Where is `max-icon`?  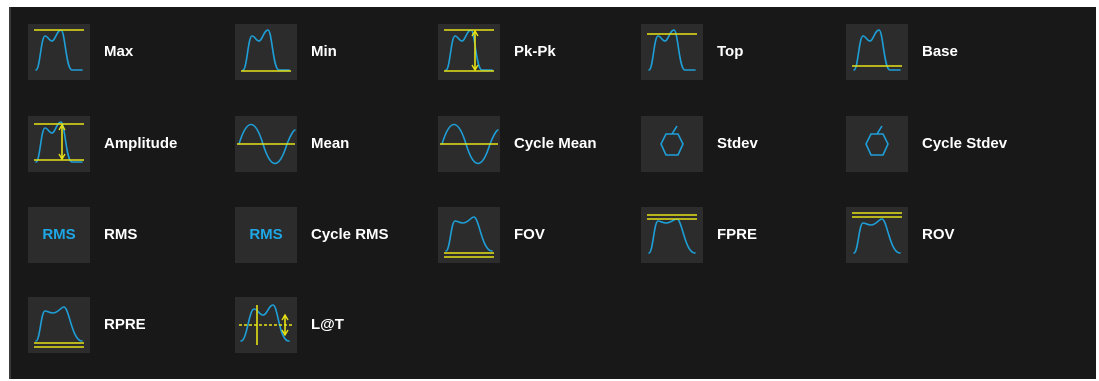 max-icon is located at coordinates (59, 52).